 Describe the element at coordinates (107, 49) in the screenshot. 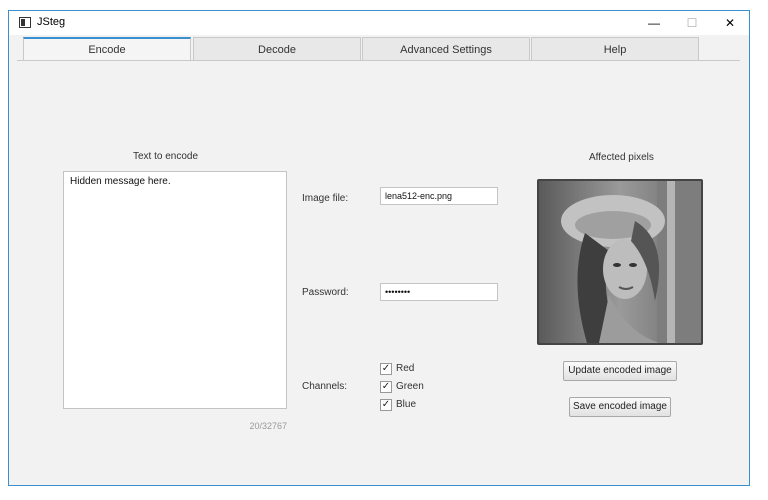

I see `tab-encode: Encode` at that location.